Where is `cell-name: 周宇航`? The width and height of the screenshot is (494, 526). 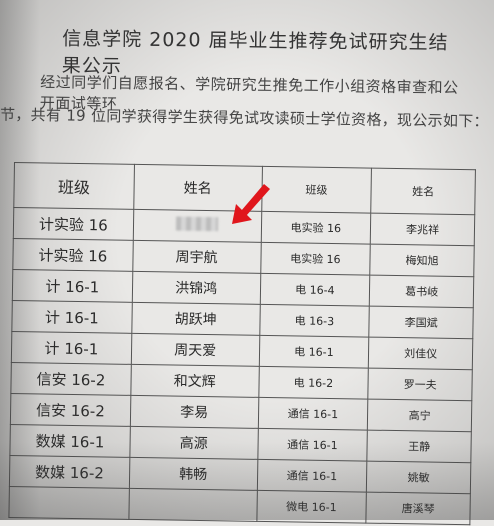
cell-name: 周宇航 is located at coordinates (196, 257).